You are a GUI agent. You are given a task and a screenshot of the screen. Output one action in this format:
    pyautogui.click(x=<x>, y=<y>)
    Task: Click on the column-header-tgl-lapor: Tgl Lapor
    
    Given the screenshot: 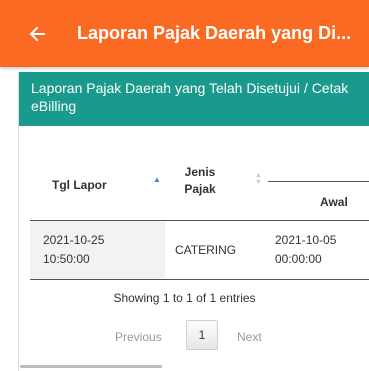 What is the action you would take?
    pyautogui.click(x=79, y=185)
    